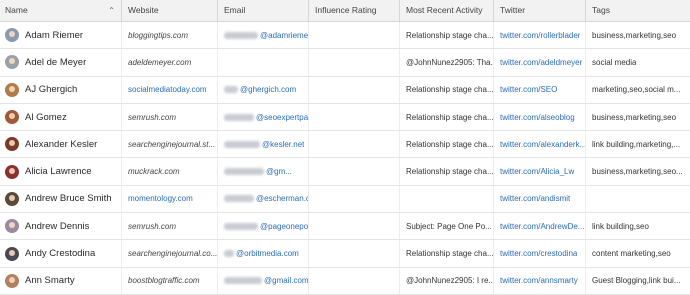 This screenshot has width=690, height=295. What do you see at coordinates (143, 10) in the screenshot?
I see `column-header-label: Website` at bounding box center [143, 10].